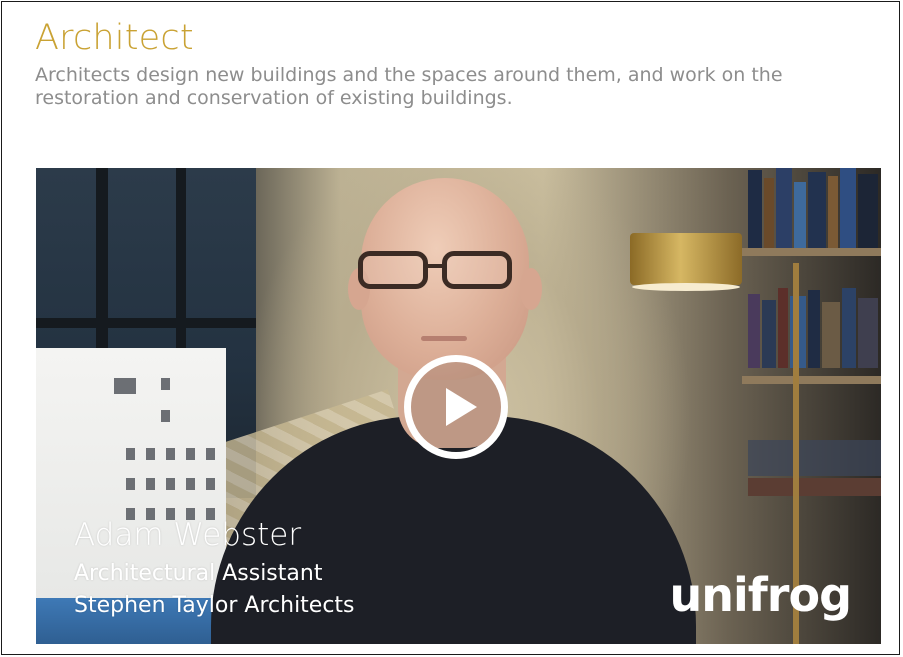  Describe the element at coordinates (198, 573) in the screenshot. I see `caption-role: Architectural Assistant` at that location.